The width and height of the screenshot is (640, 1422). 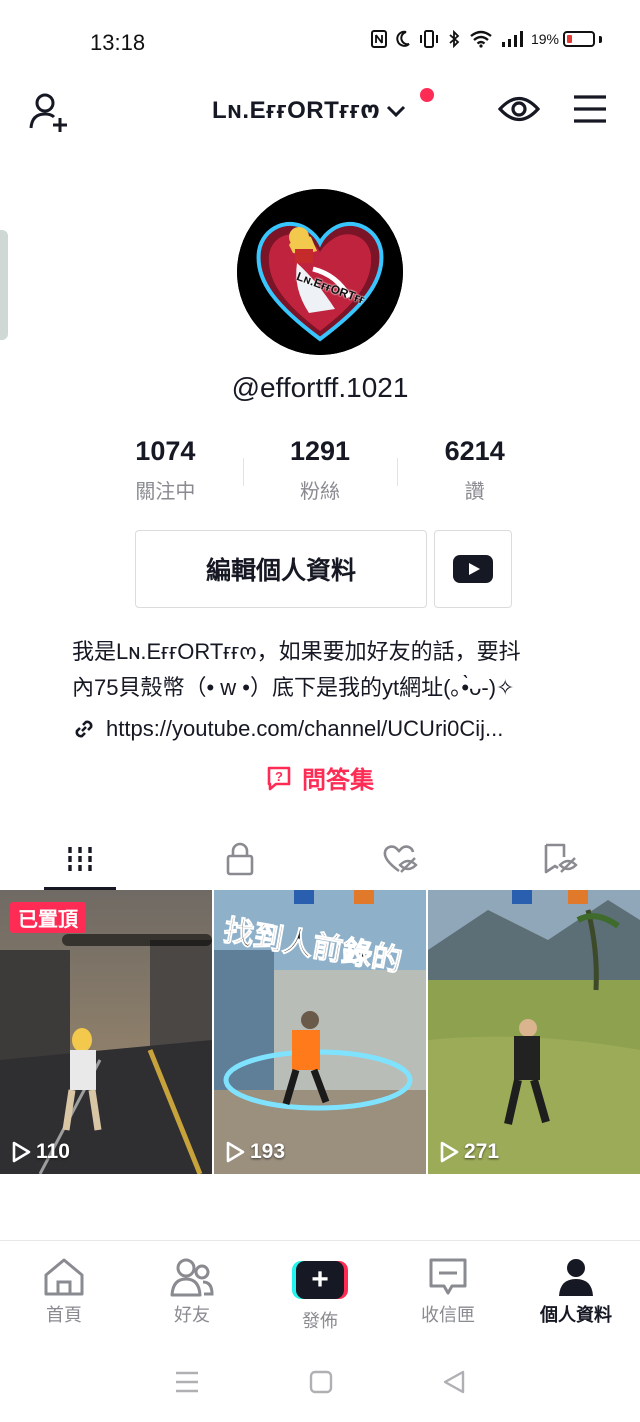 What do you see at coordinates (4, 285) in the screenshot?
I see `side-panel-handle` at bounding box center [4, 285].